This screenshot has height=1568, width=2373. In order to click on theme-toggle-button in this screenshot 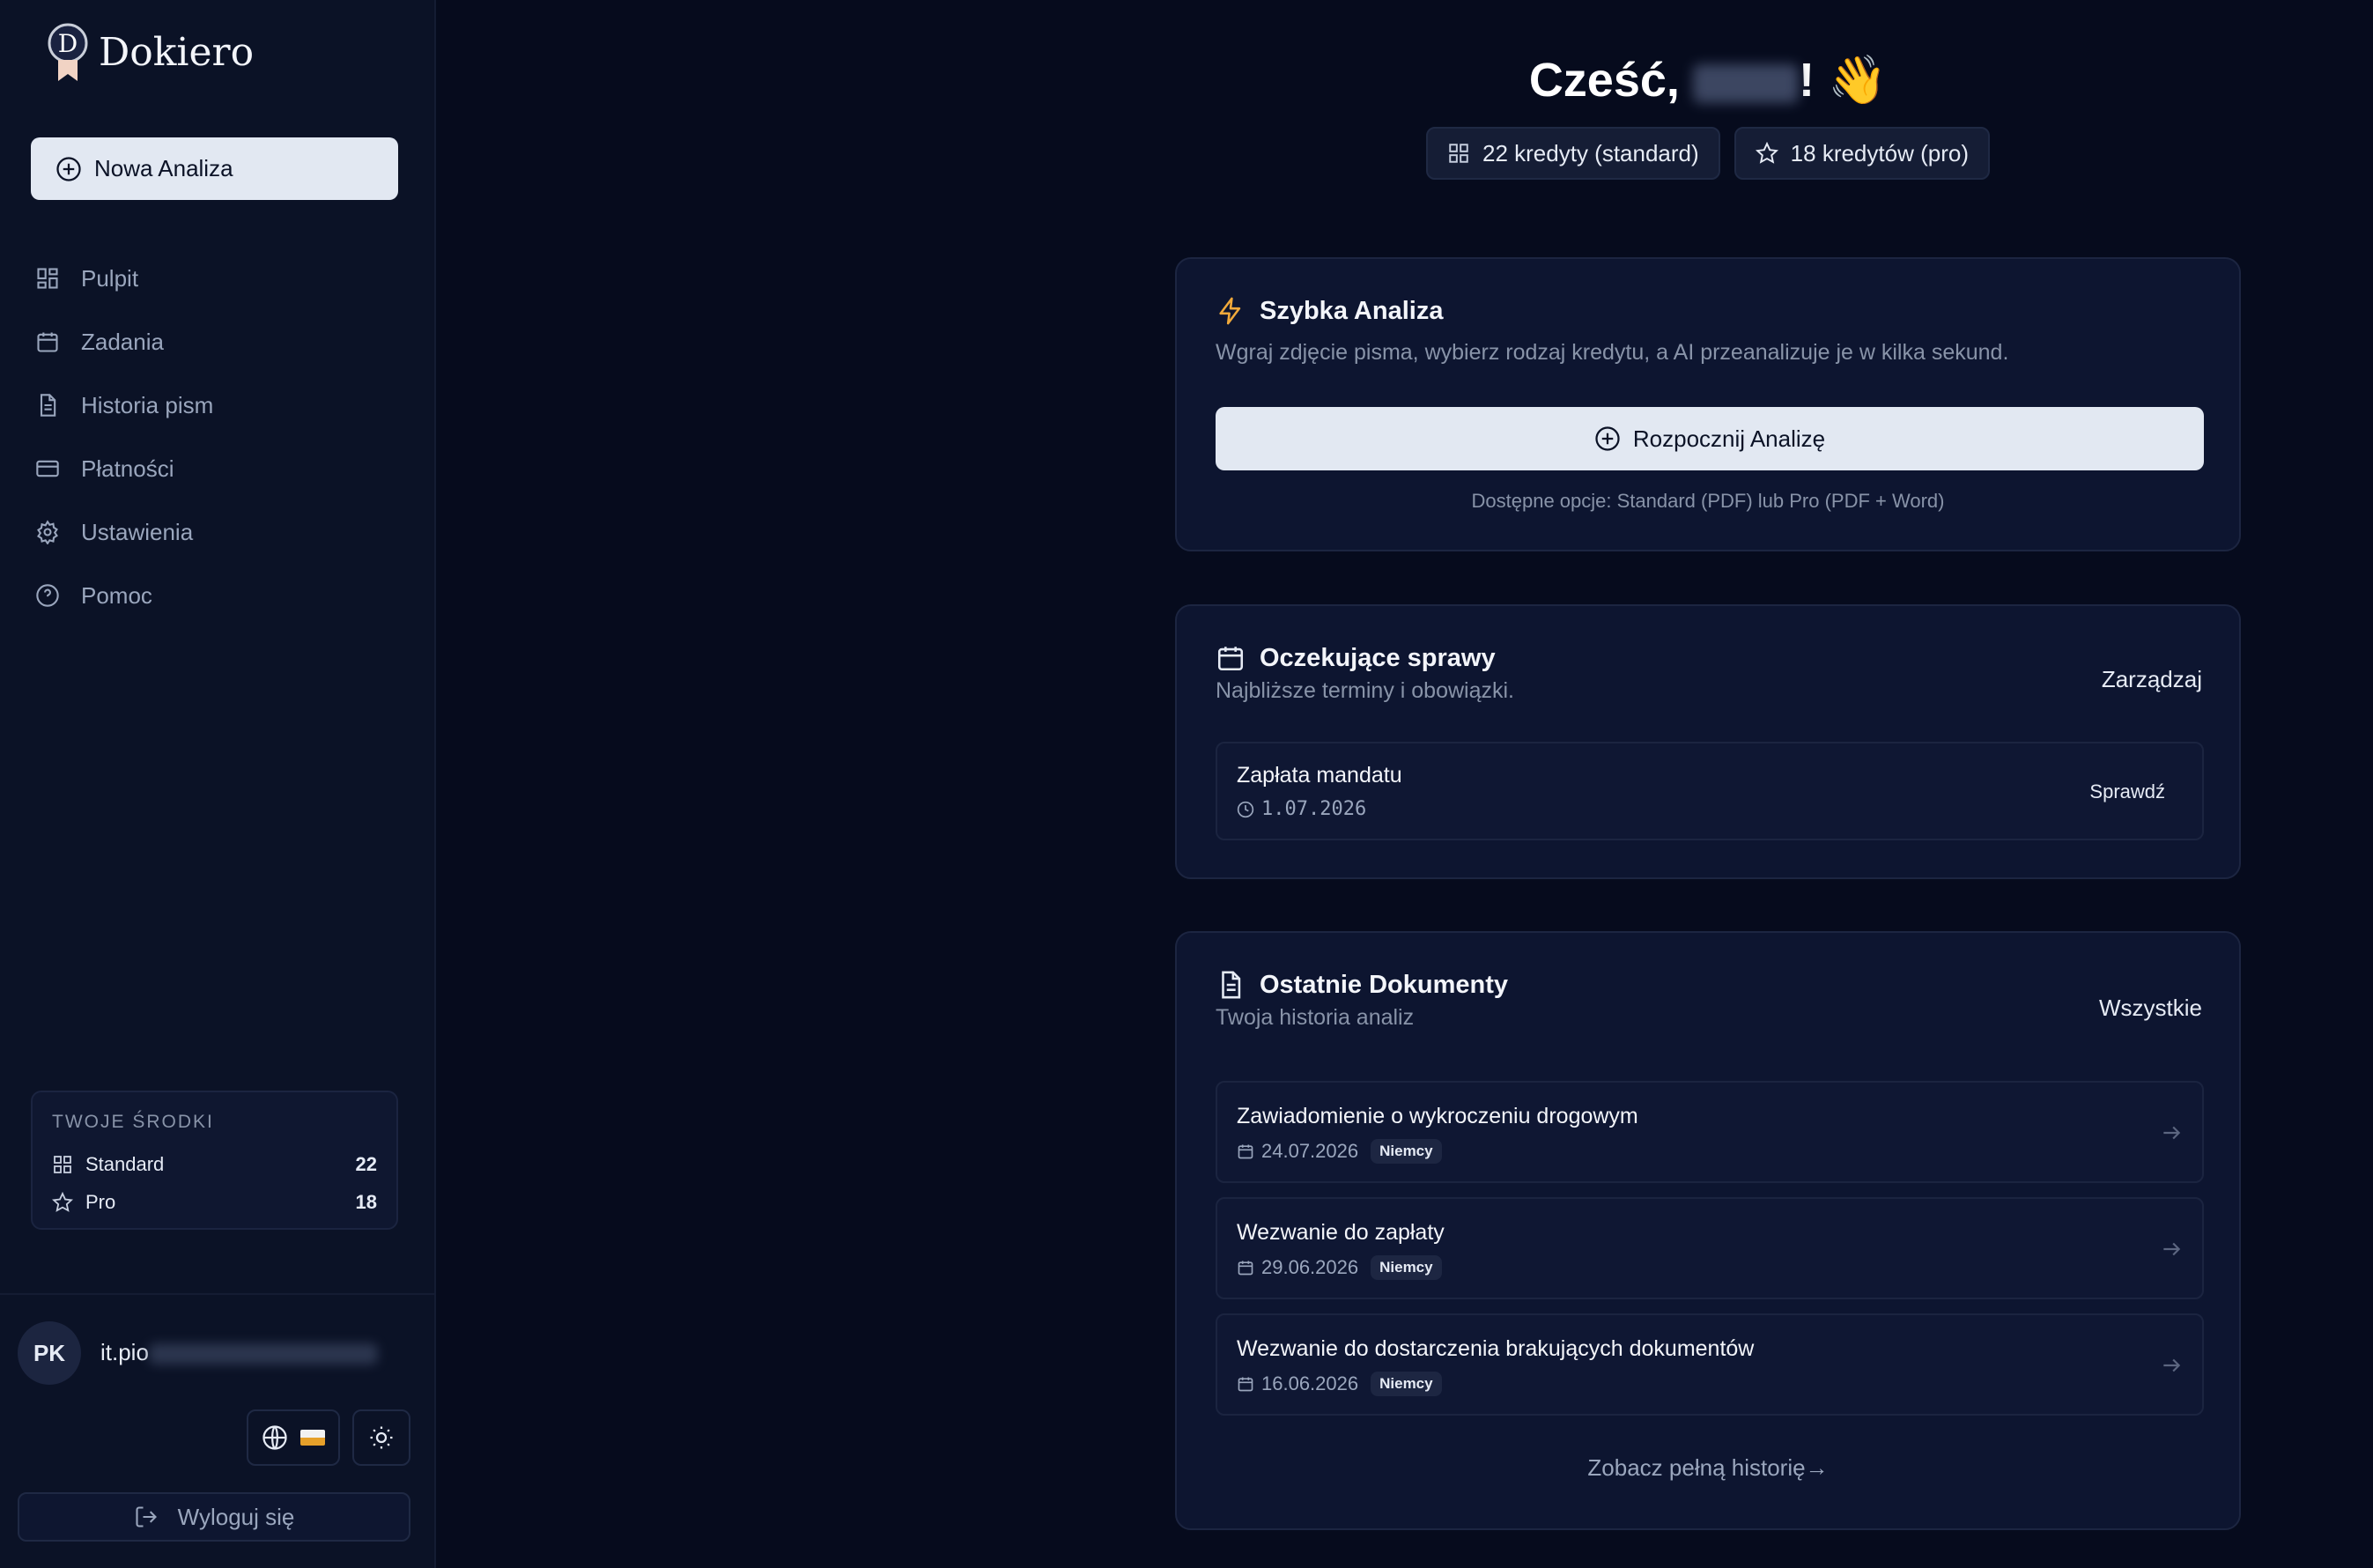, I will do `click(381, 1437)`.